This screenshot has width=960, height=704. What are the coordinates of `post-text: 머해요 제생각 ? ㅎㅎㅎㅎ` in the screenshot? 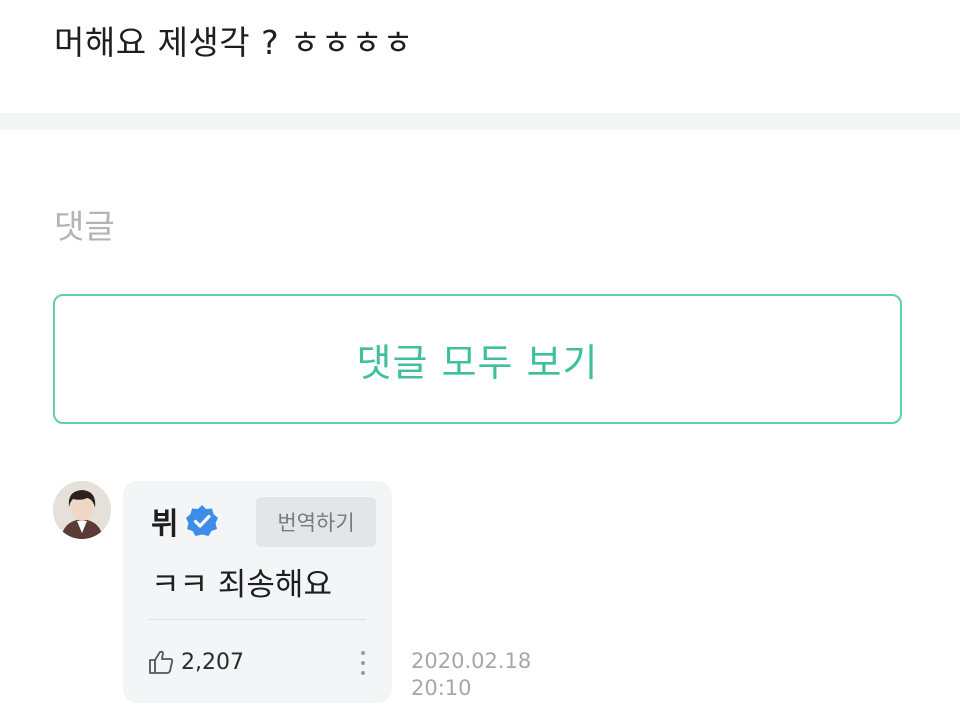 It's located at (234, 42).